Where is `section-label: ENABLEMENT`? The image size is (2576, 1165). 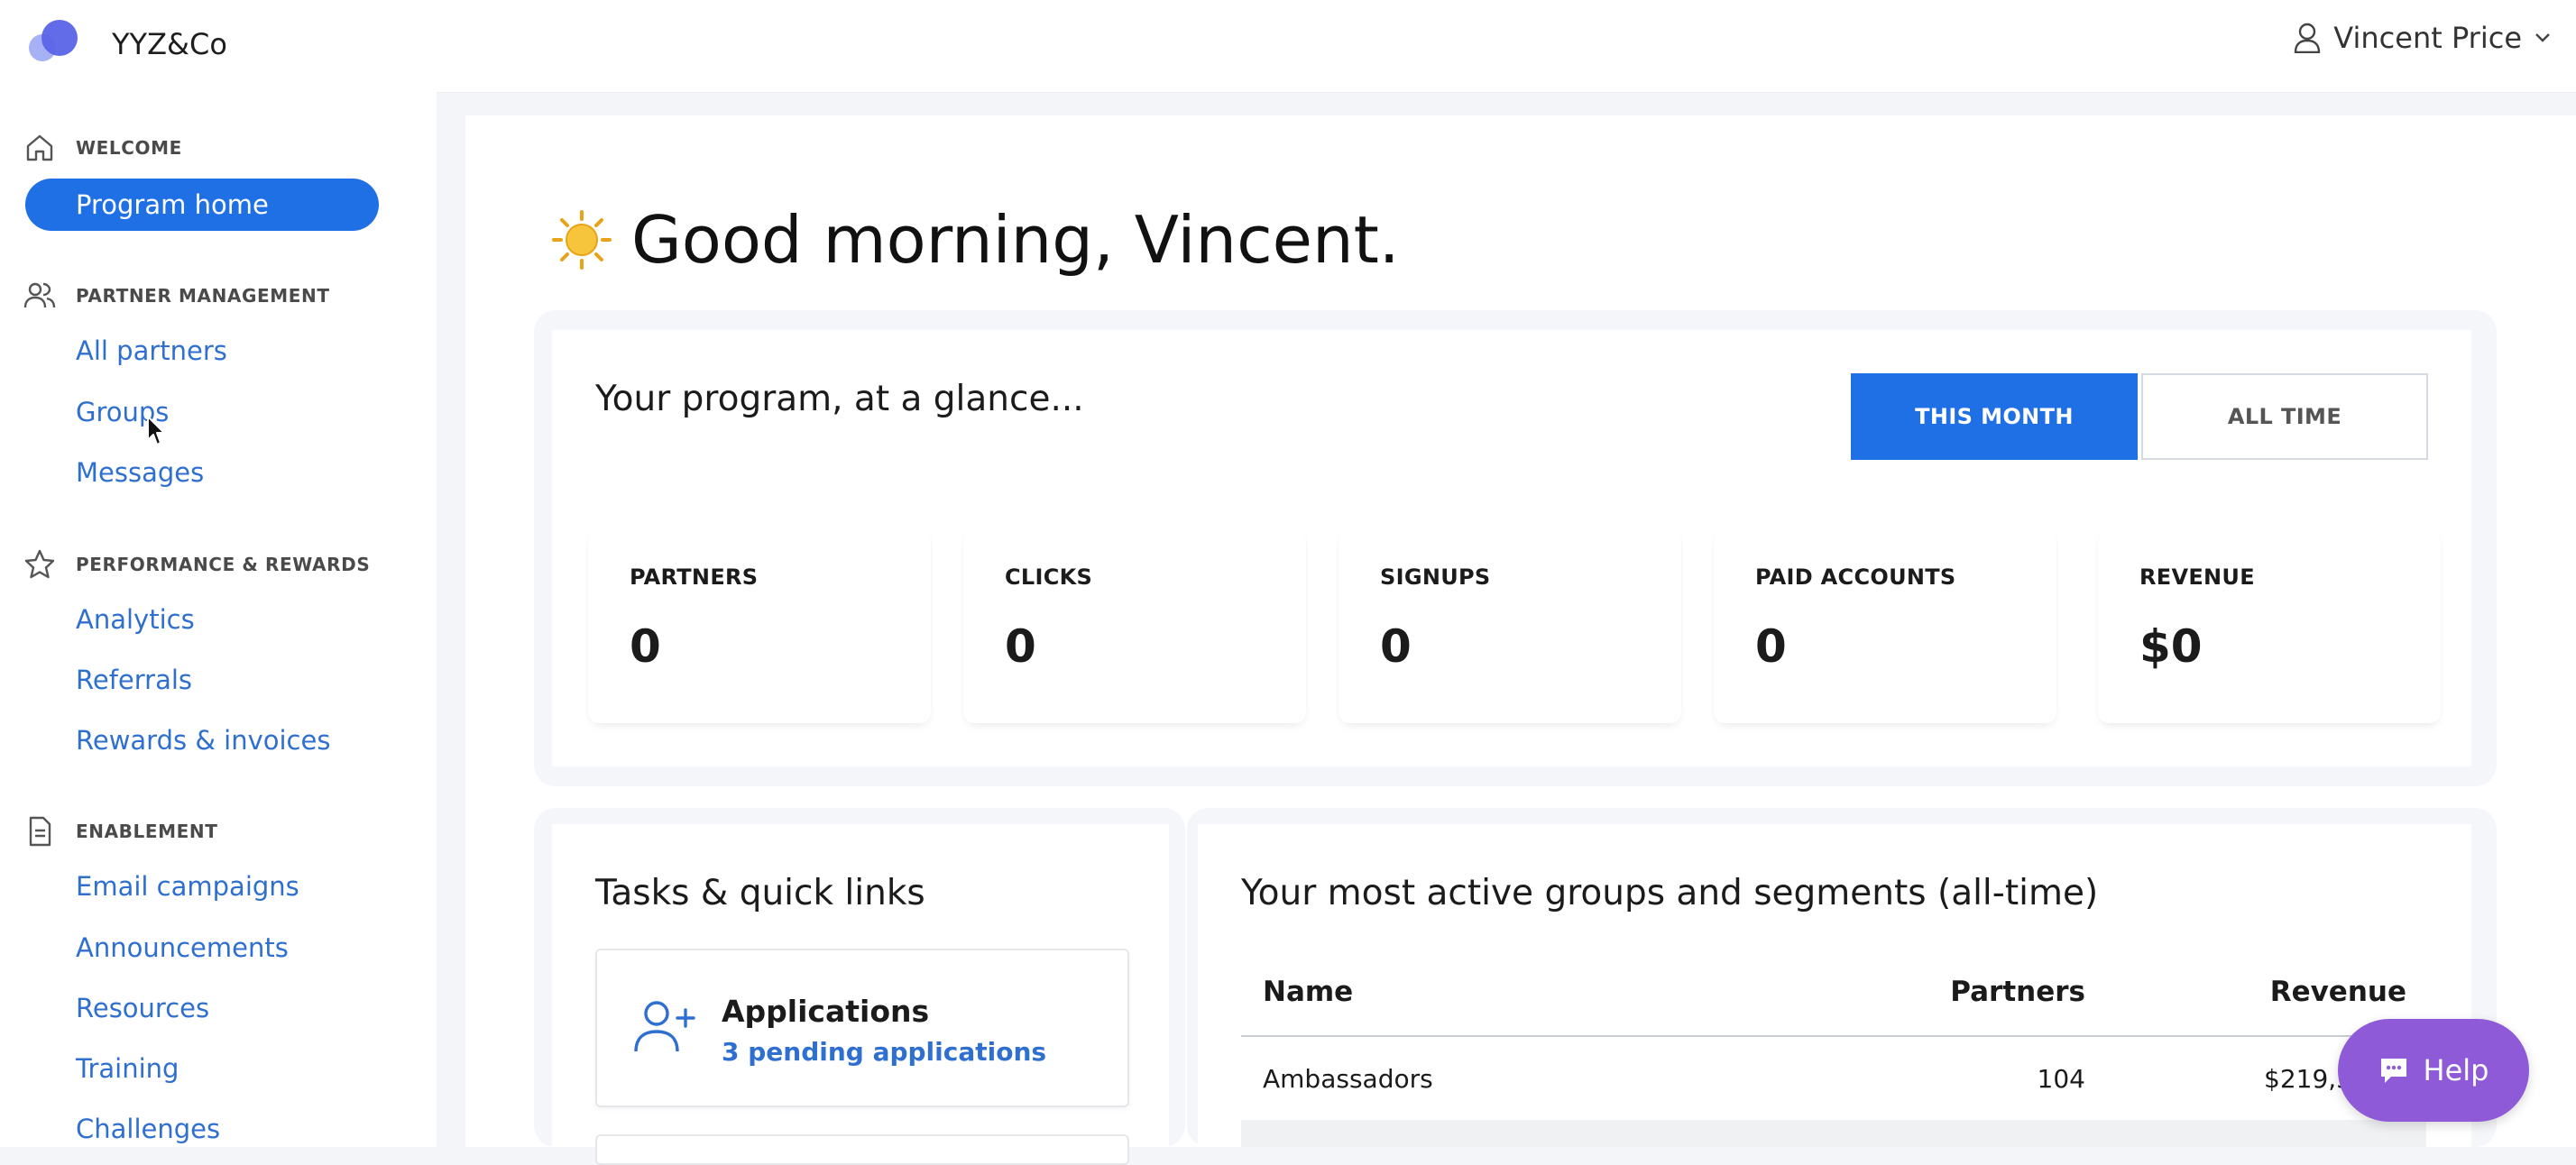
section-label: ENABLEMENT is located at coordinates (147, 831).